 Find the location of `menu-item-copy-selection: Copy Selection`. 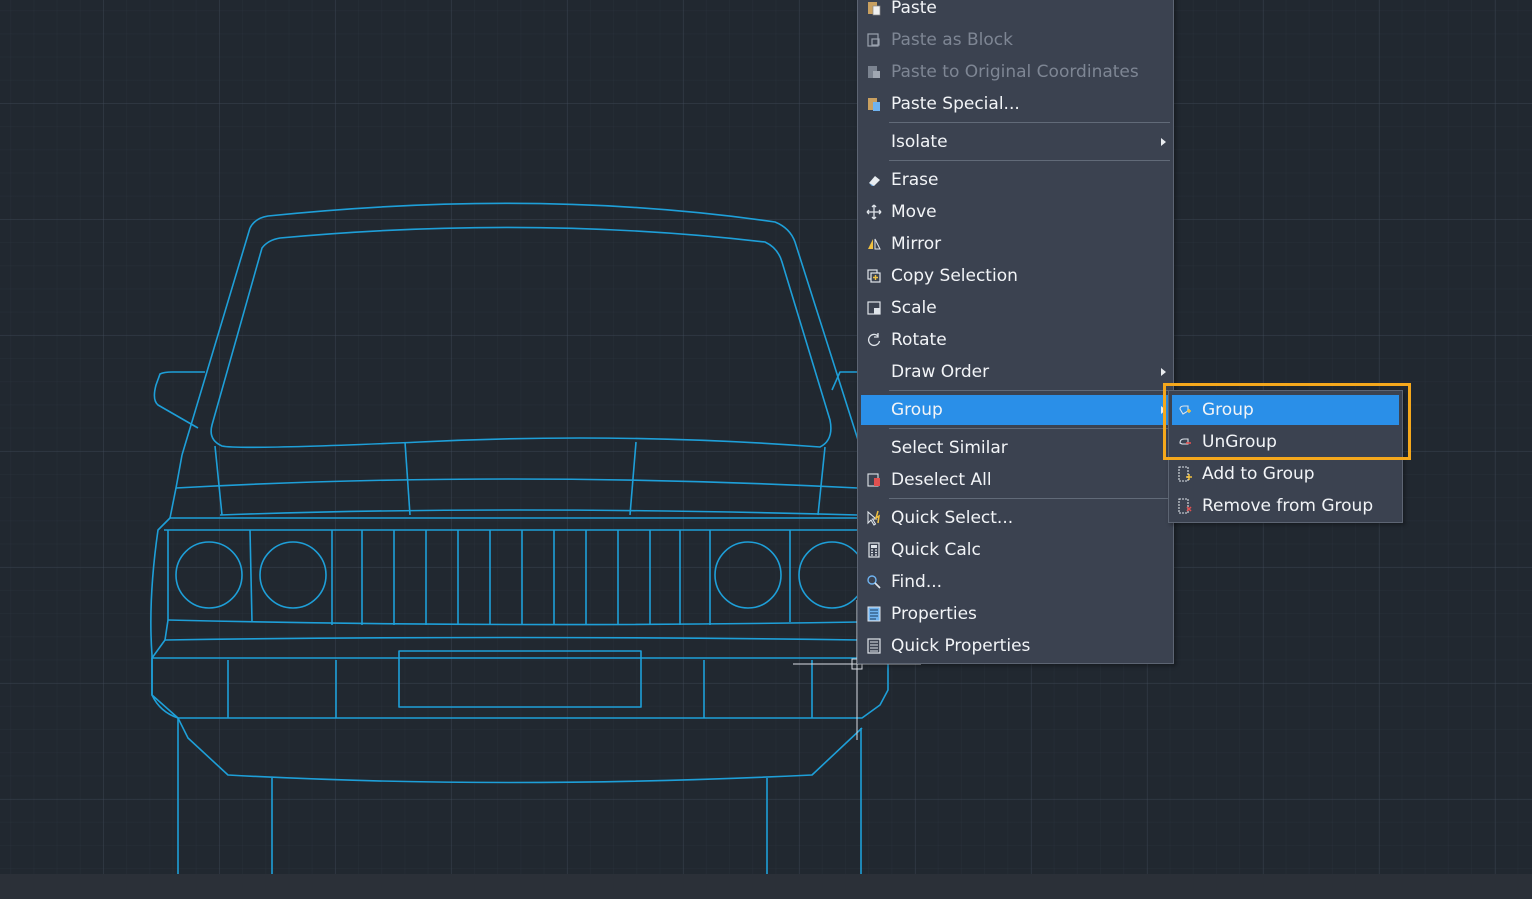

menu-item-copy-selection: Copy Selection is located at coordinates (1015, 276).